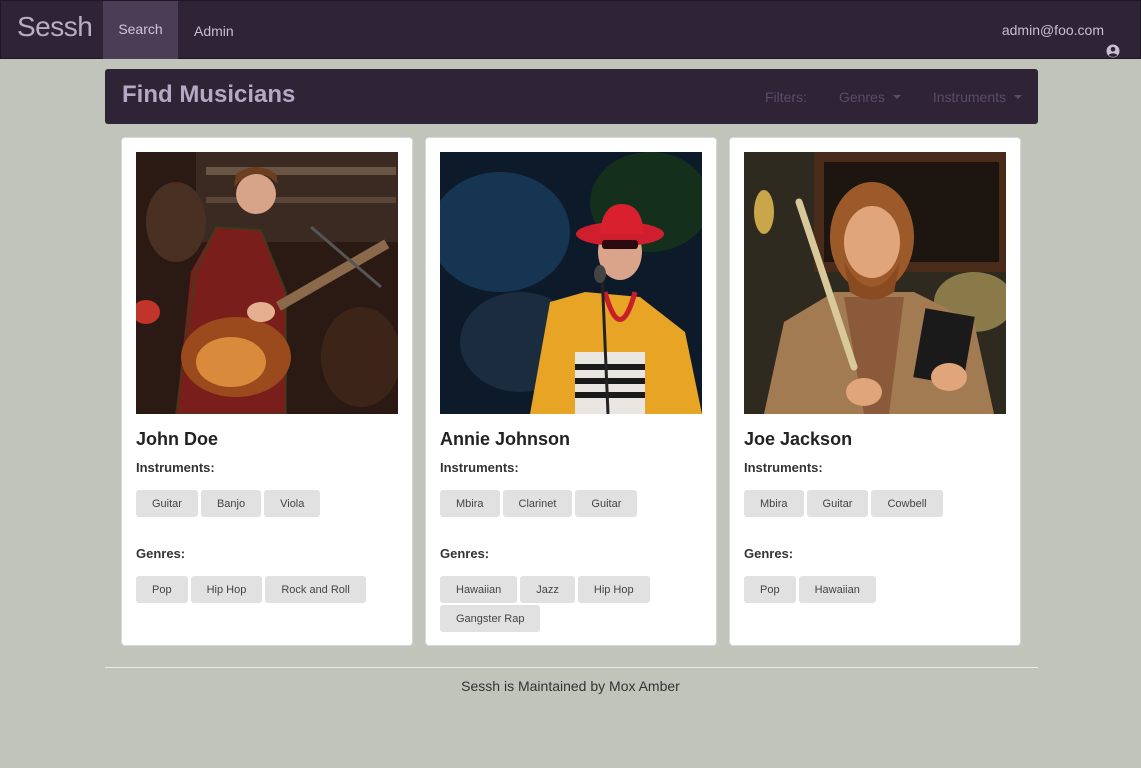  What do you see at coordinates (140, 30) in the screenshot?
I see `nav-item-search: Search` at bounding box center [140, 30].